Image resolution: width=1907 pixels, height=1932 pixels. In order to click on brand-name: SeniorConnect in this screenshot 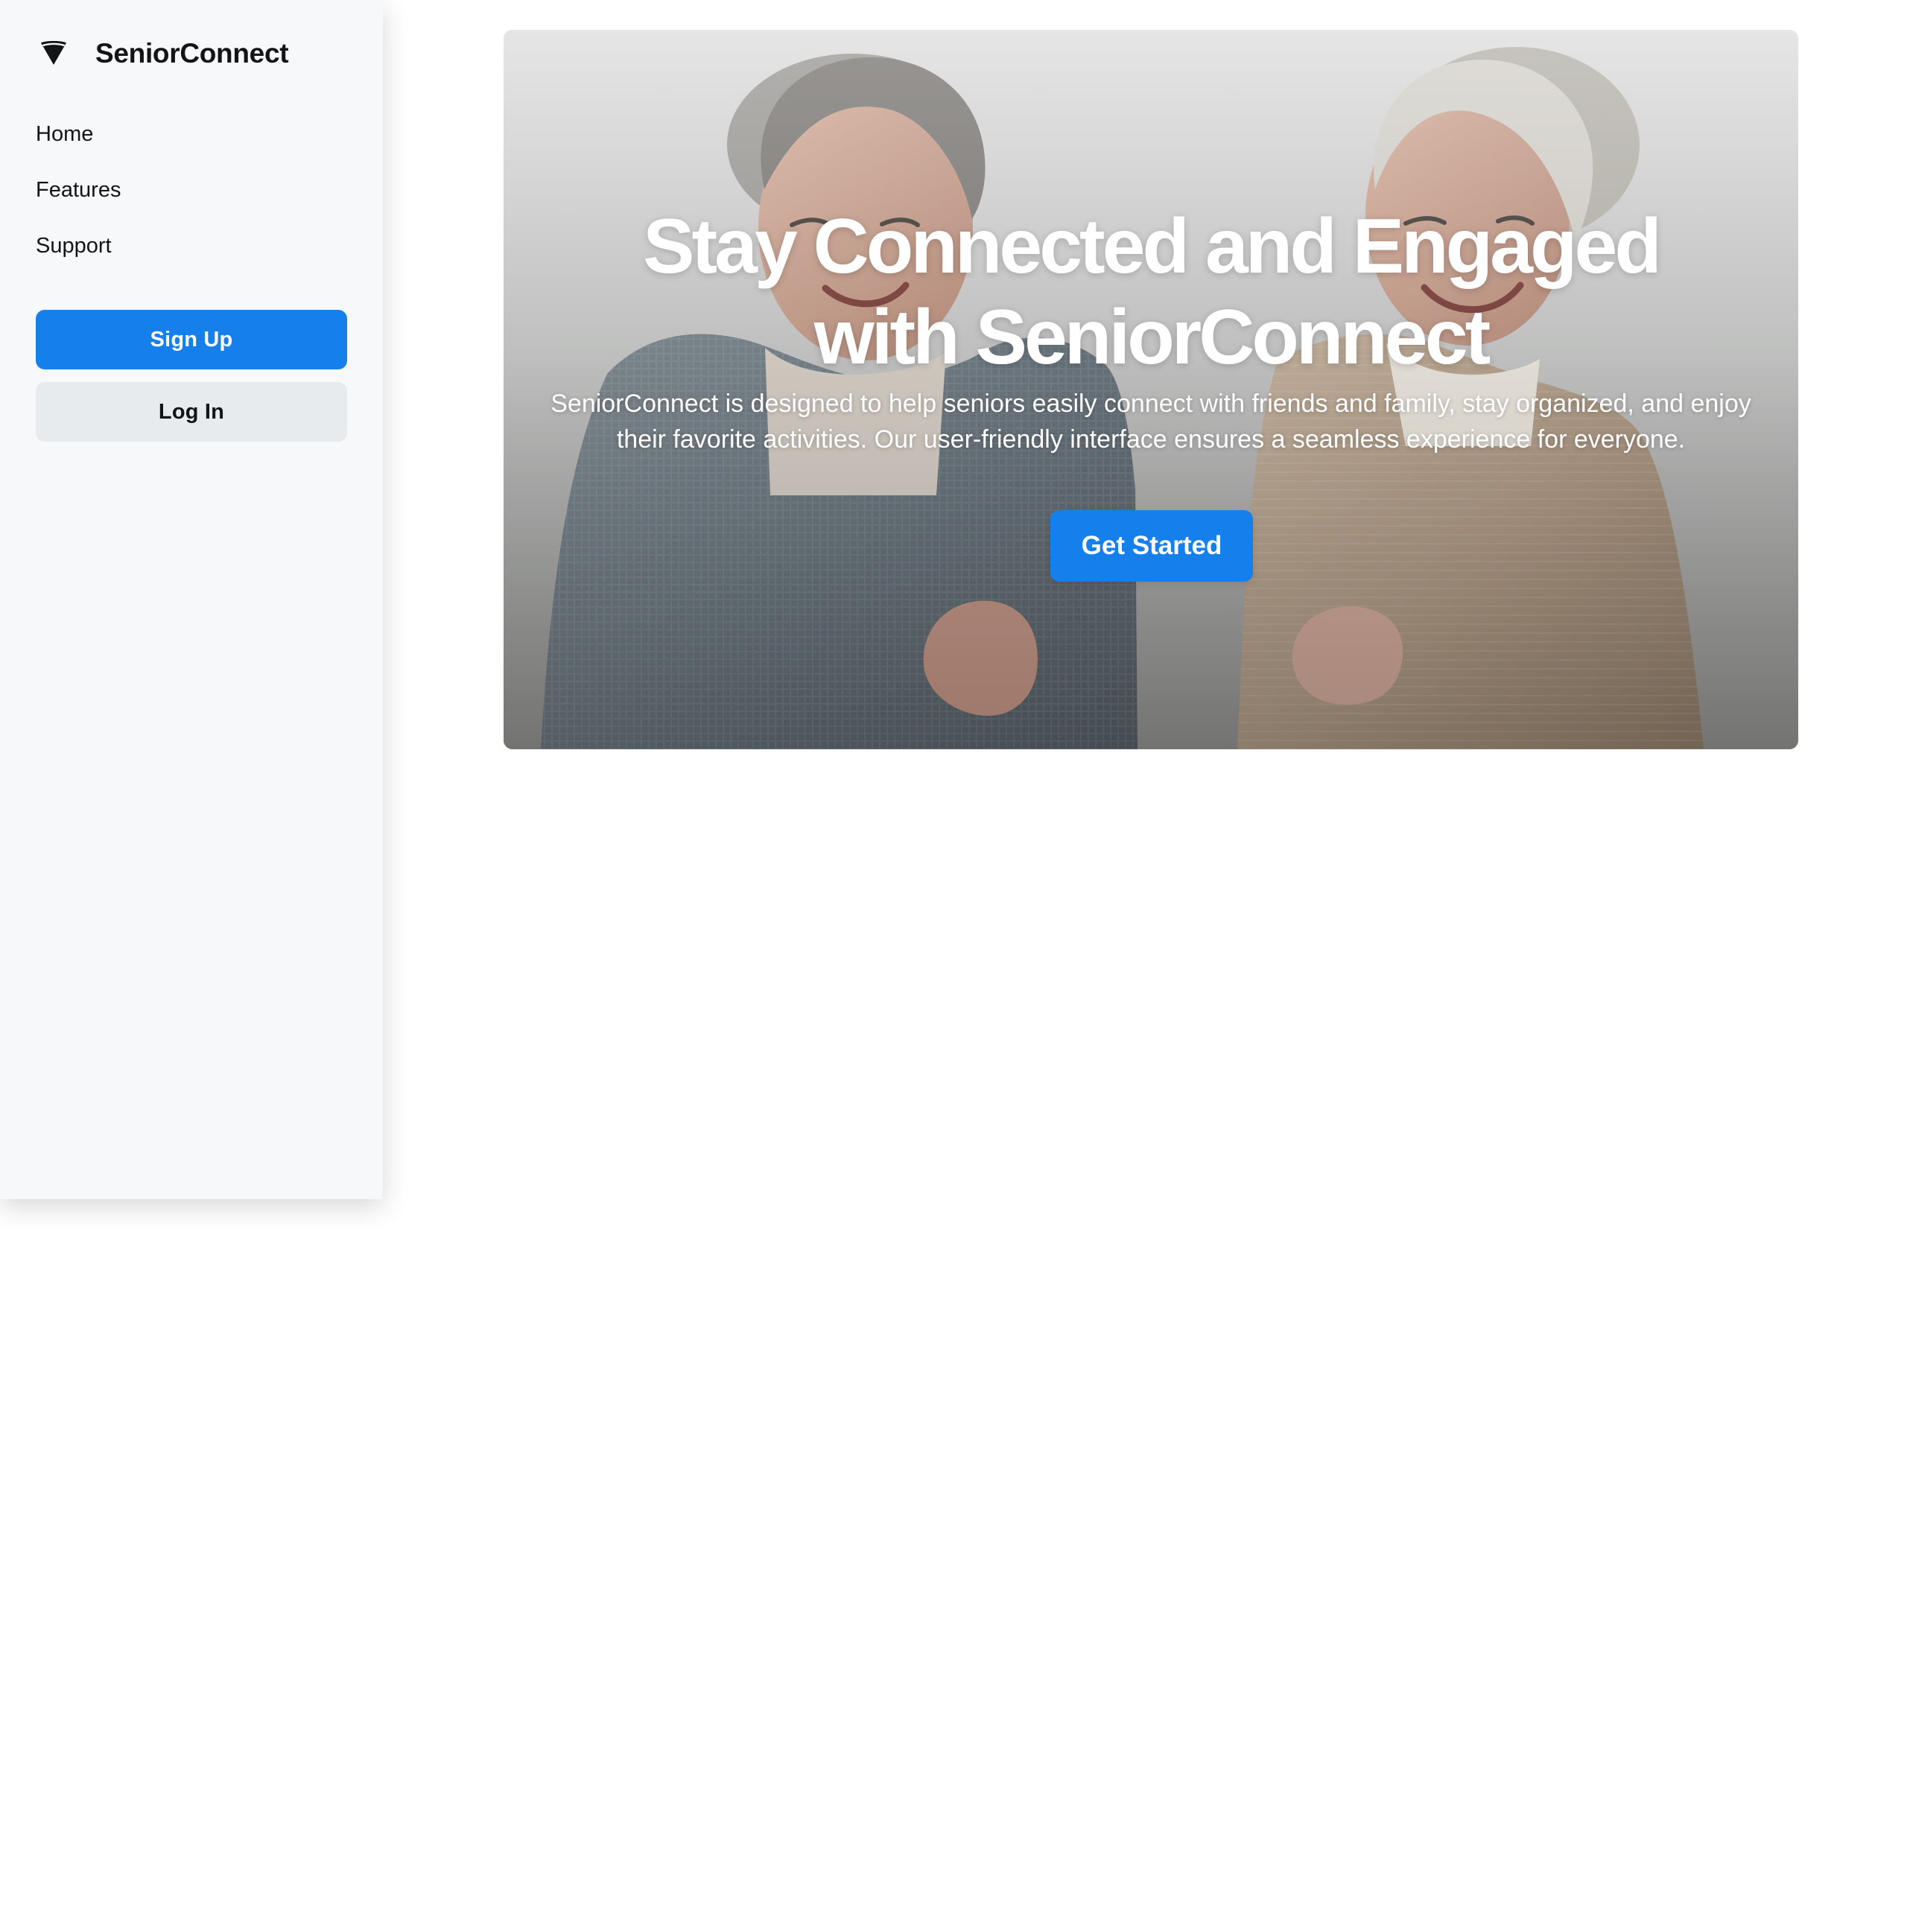, I will do `click(192, 54)`.